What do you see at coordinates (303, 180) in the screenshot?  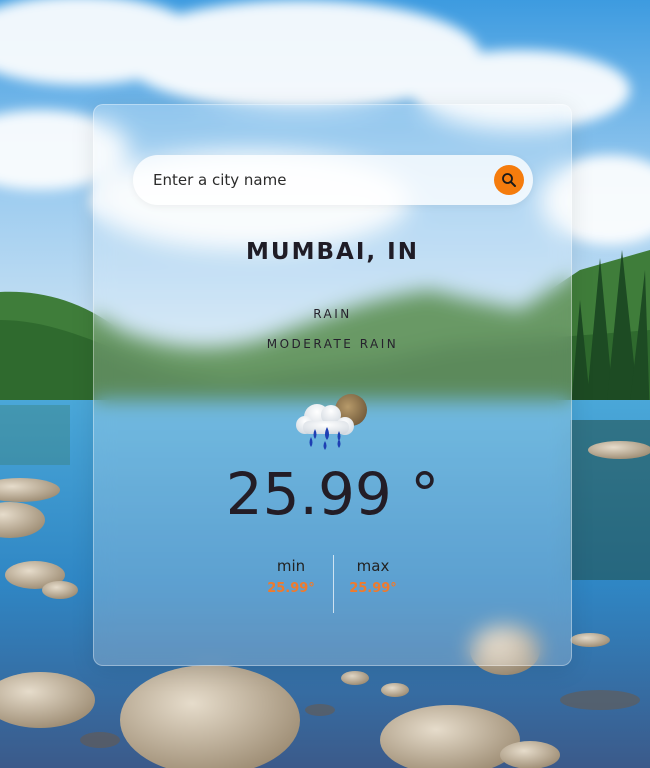 I see `search-input` at bounding box center [303, 180].